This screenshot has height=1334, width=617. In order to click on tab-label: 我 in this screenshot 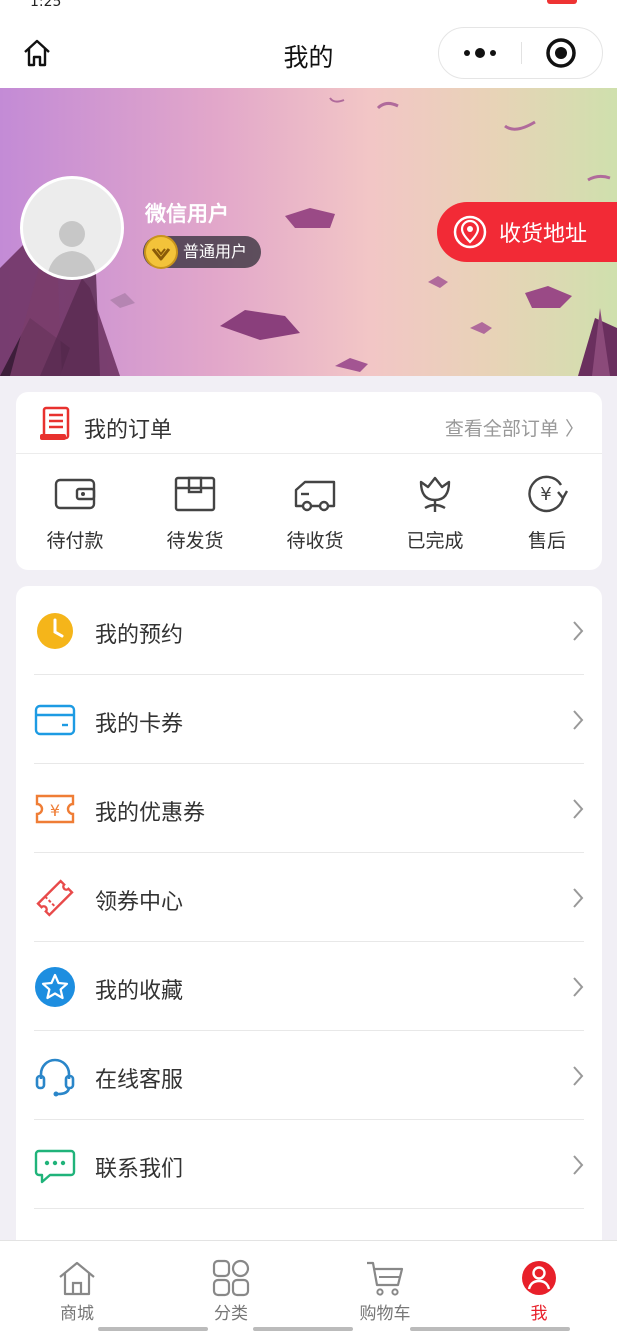, I will do `click(539, 1314)`.